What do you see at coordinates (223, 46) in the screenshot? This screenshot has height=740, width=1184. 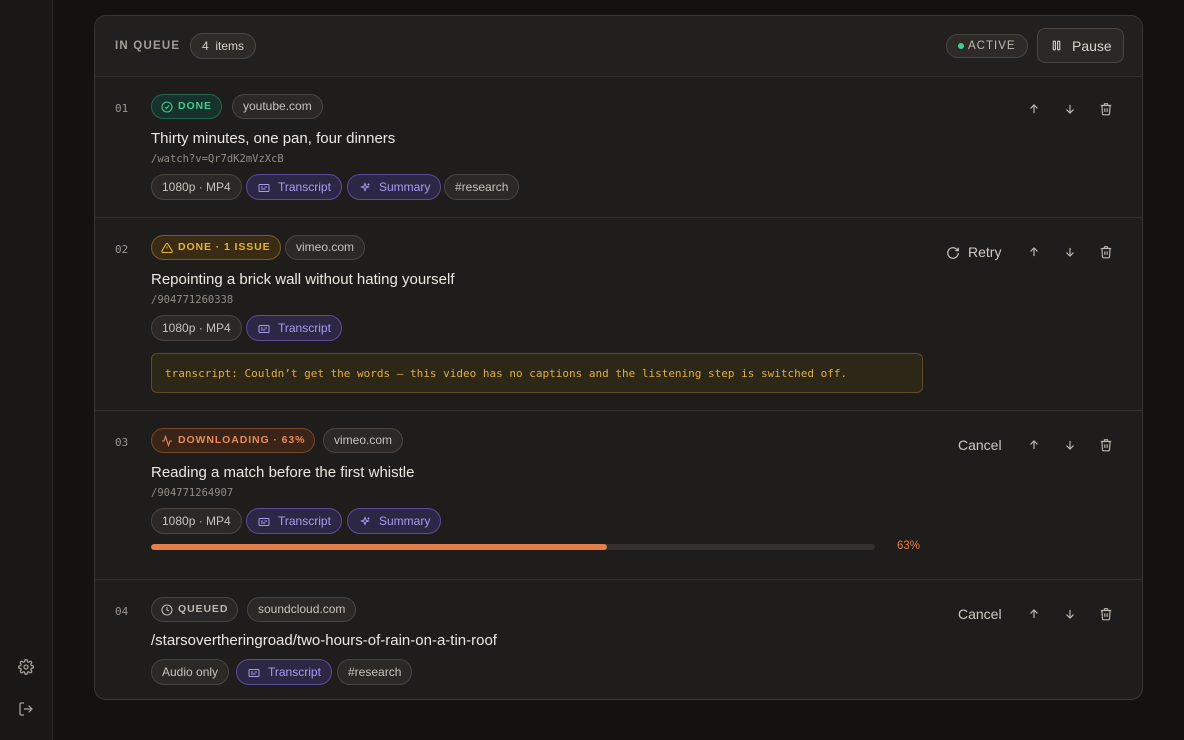 I see `item-count-badge: 4 items` at bounding box center [223, 46].